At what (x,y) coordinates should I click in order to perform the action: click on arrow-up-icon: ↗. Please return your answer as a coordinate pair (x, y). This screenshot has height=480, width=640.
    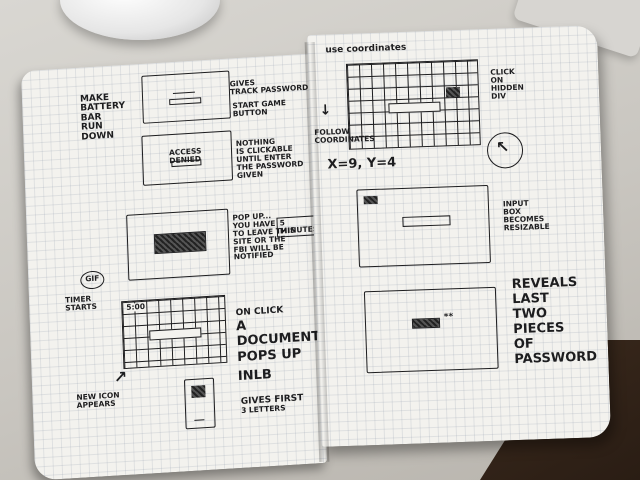
    Looking at the image, I should click on (120, 376).